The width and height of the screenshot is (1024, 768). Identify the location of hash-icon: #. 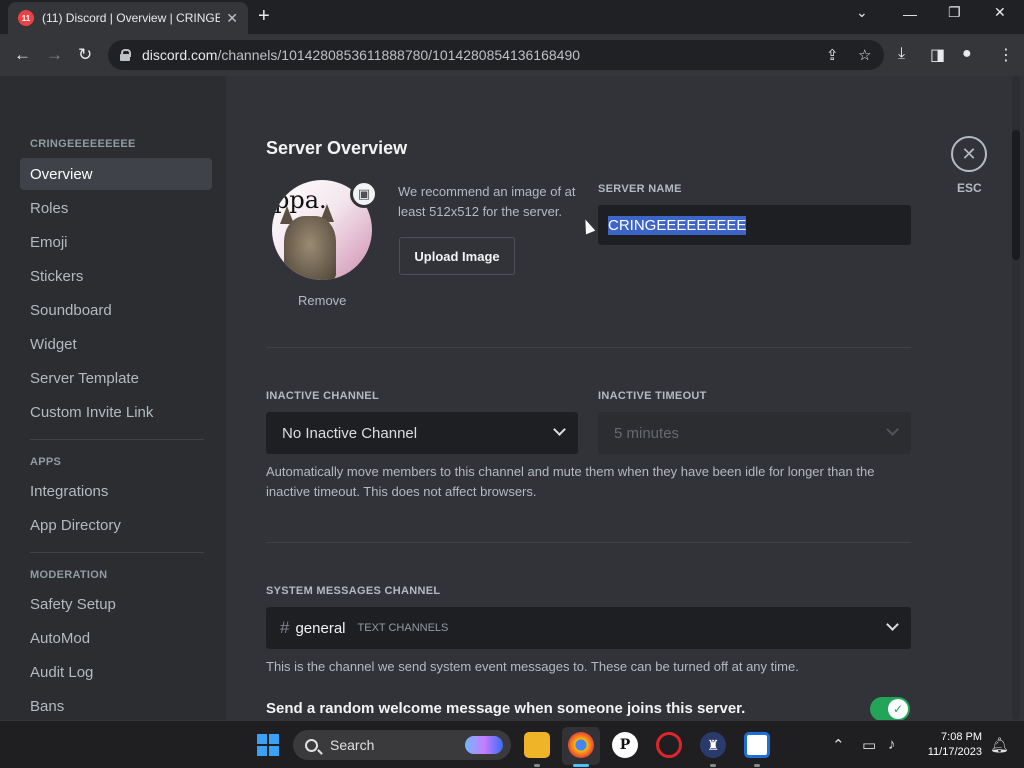
(285, 627).